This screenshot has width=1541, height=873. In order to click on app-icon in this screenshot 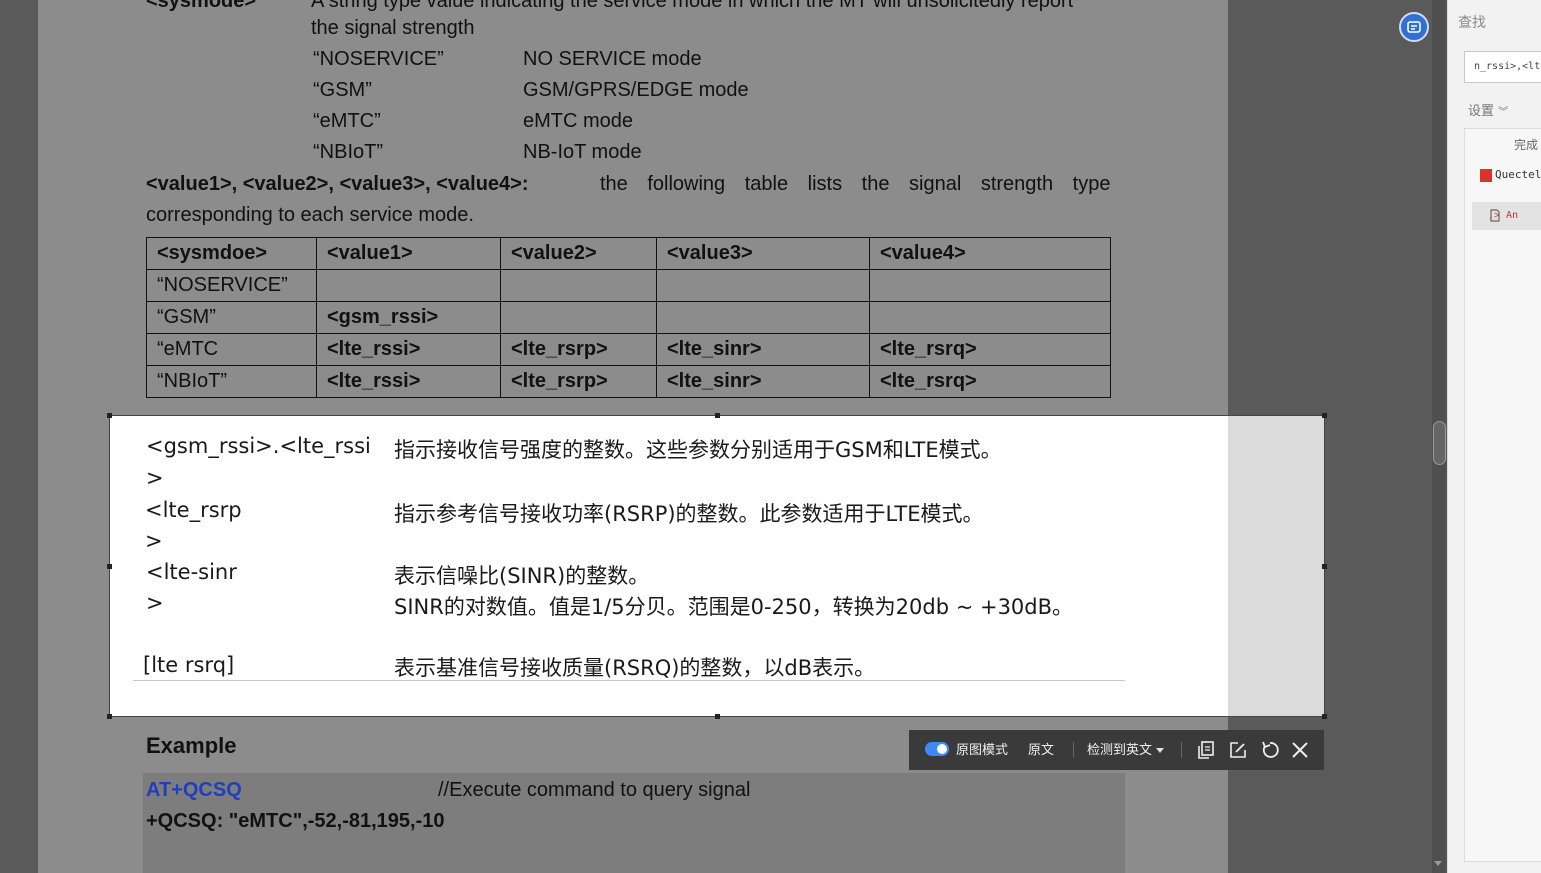, I will do `click(1414, 27)`.